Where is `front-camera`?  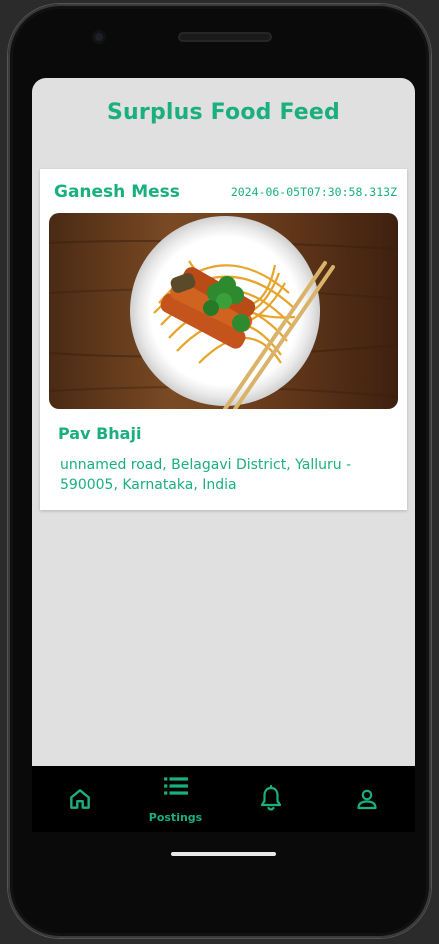 front-camera is located at coordinates (99, 37).